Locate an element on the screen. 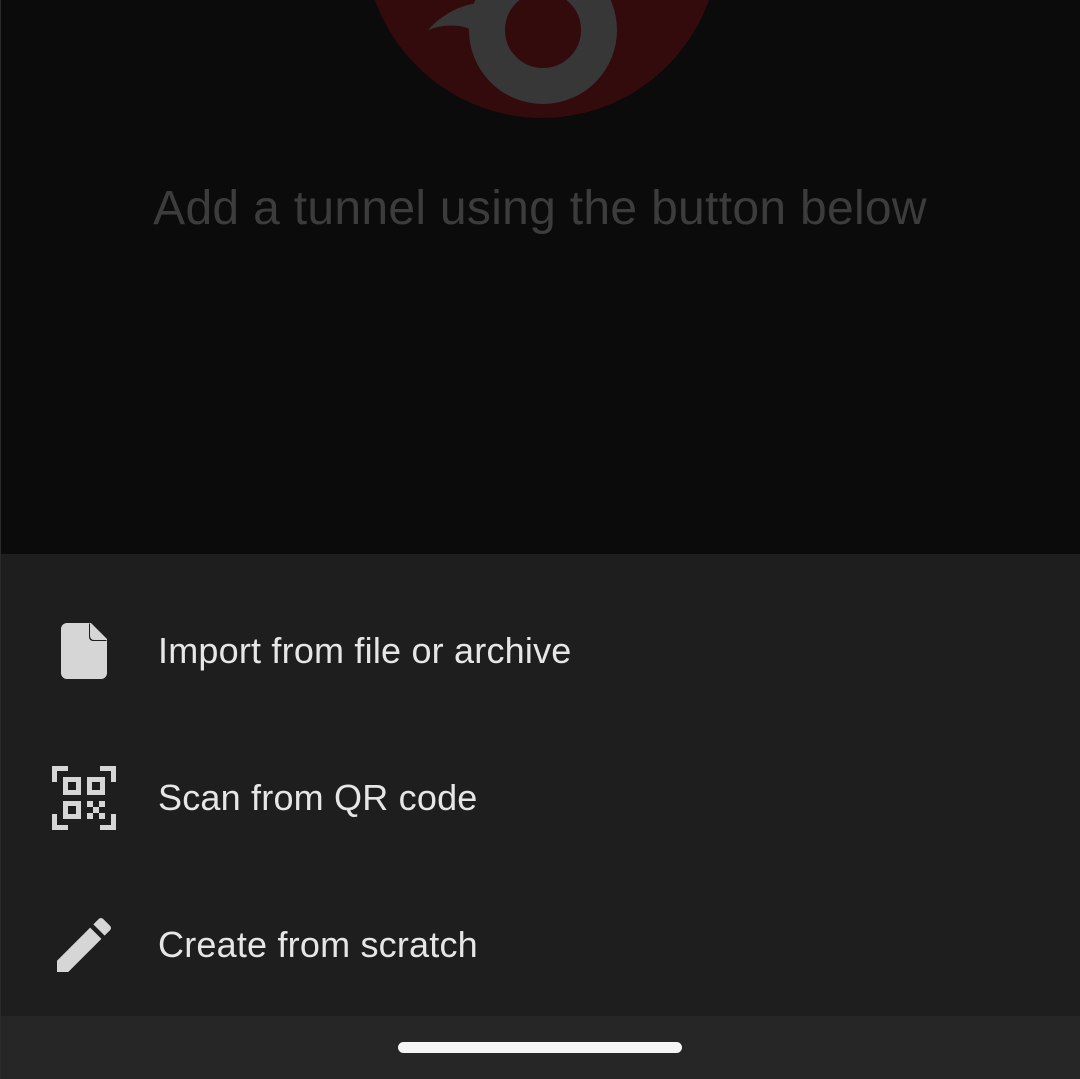 This screenshot has height=1079, width=1080. qr-code-scanner-icon is located at coordinates (84, 798).